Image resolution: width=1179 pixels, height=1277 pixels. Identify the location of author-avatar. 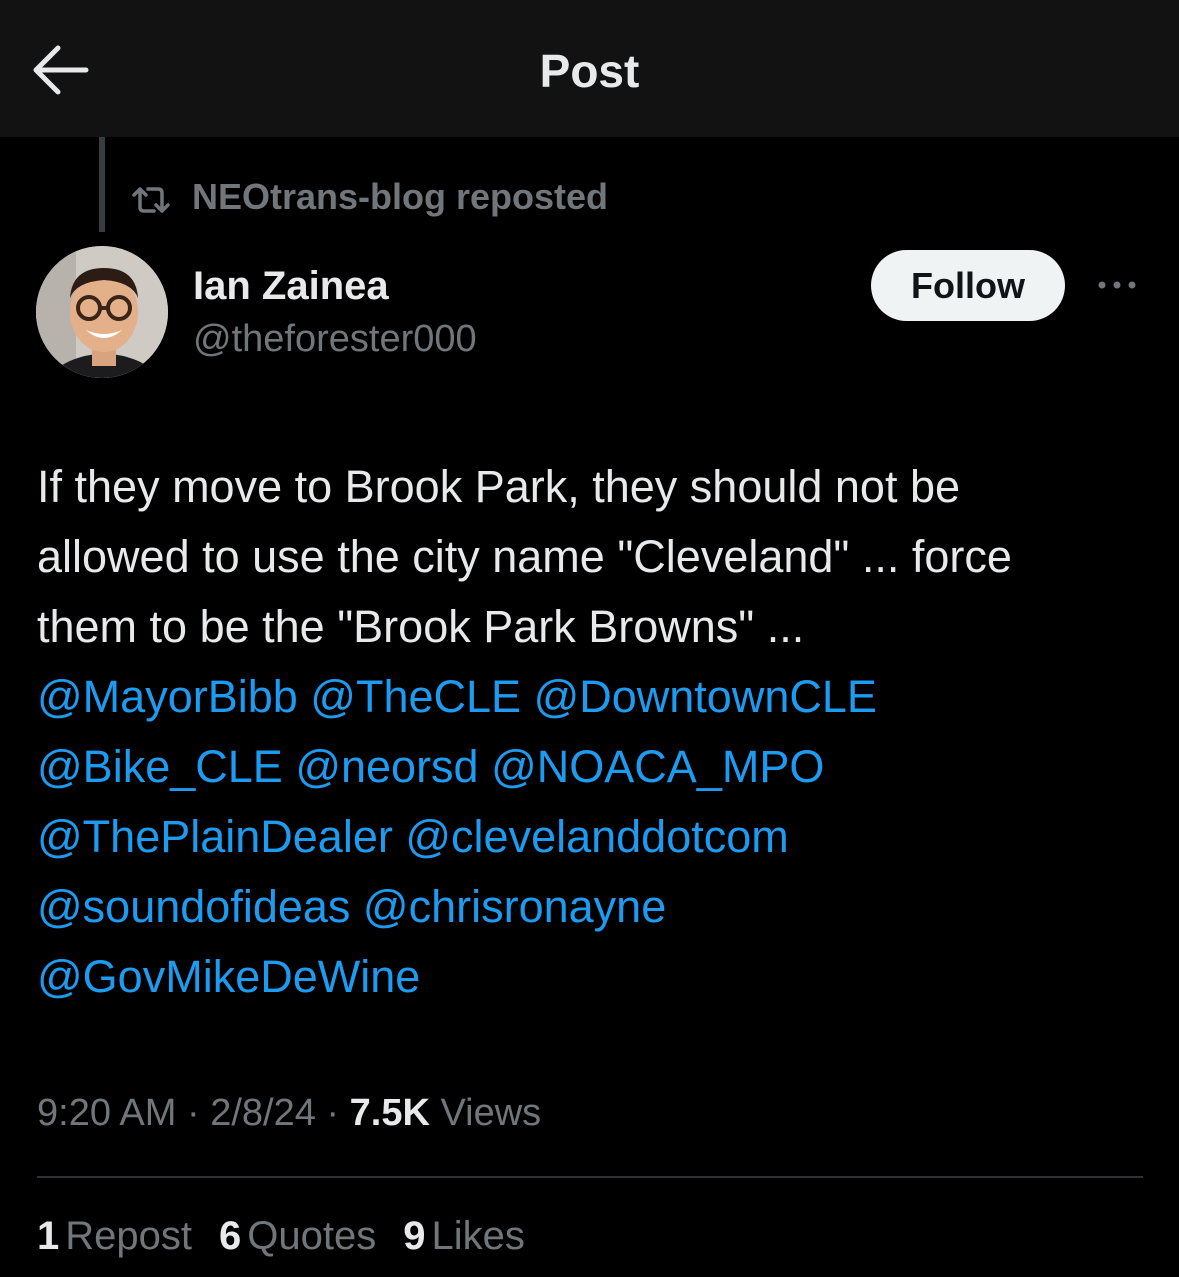
(102, 312).